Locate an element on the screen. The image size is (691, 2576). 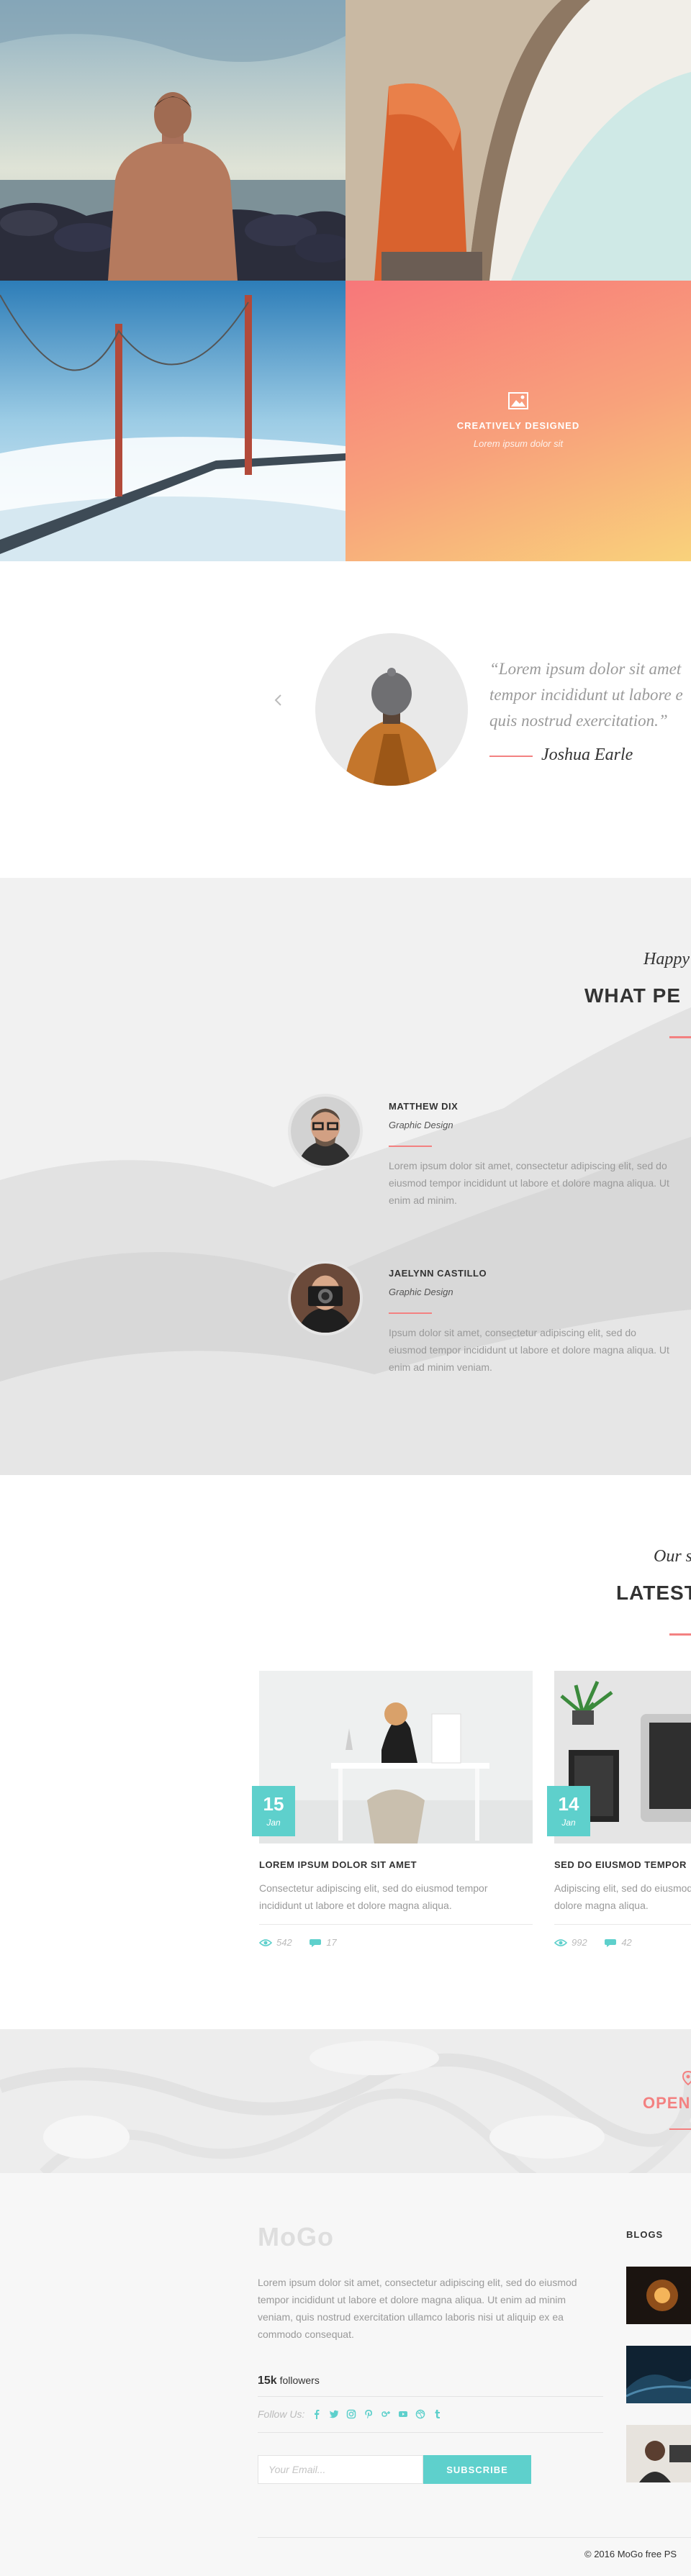
twitter-icon is located at coordinates (334, 2414).